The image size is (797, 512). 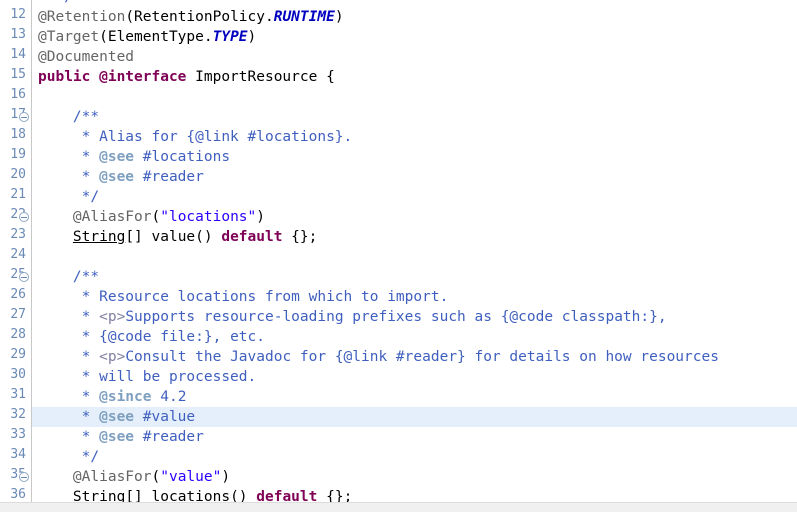 I want to click on code-token-plain: (ElementType., so click(x=156, y=37).